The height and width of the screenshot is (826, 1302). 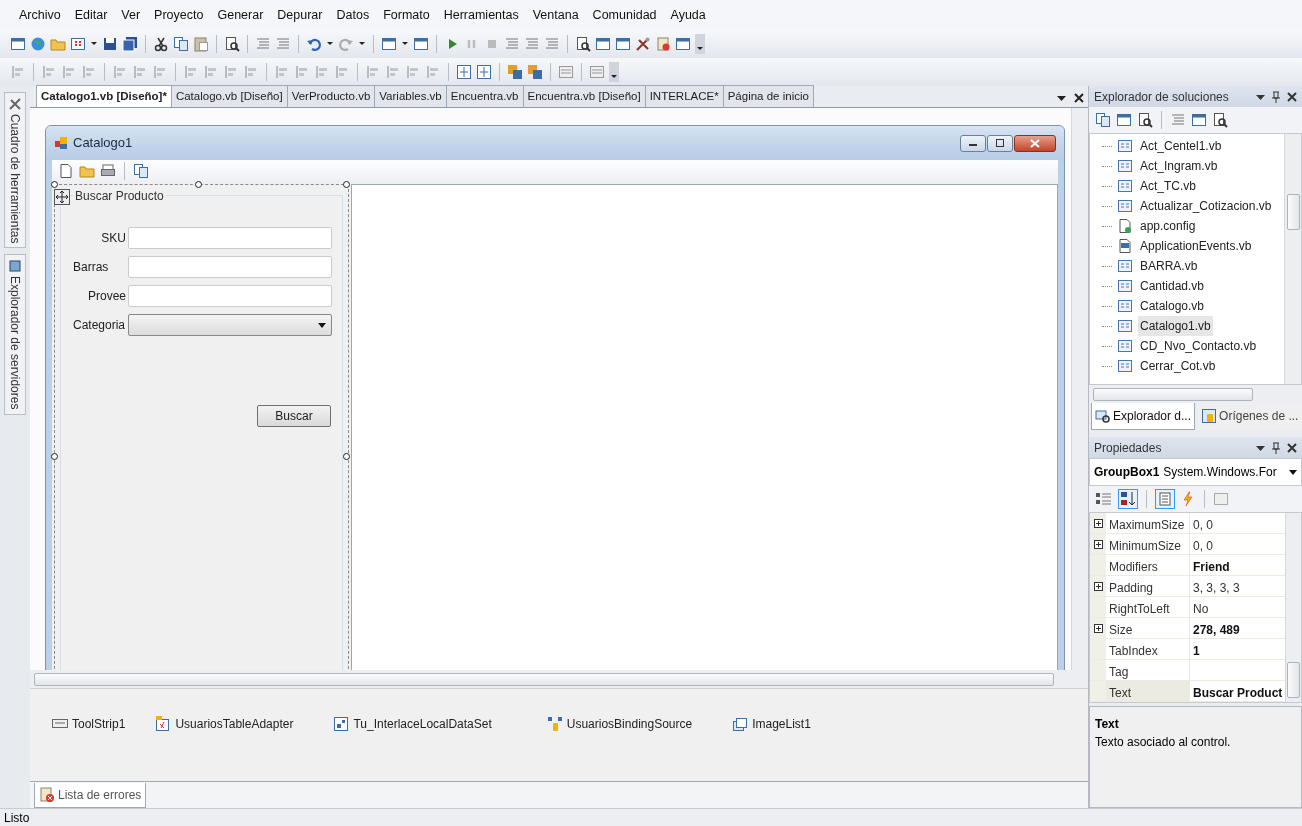 What do you see at coordinates (1148, 523) in the screenshot?
I see `property-name: MaximumSize` at bounding box center [1148, 523].